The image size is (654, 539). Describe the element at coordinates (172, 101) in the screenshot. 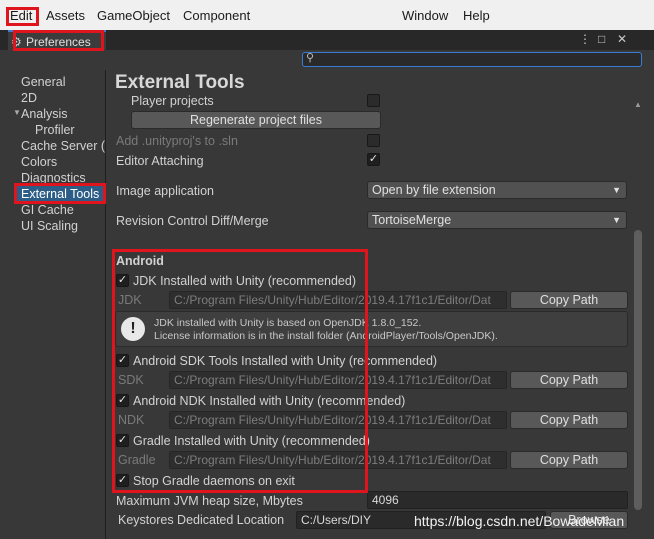

I see `player-projects-label: Player projects` at that location.